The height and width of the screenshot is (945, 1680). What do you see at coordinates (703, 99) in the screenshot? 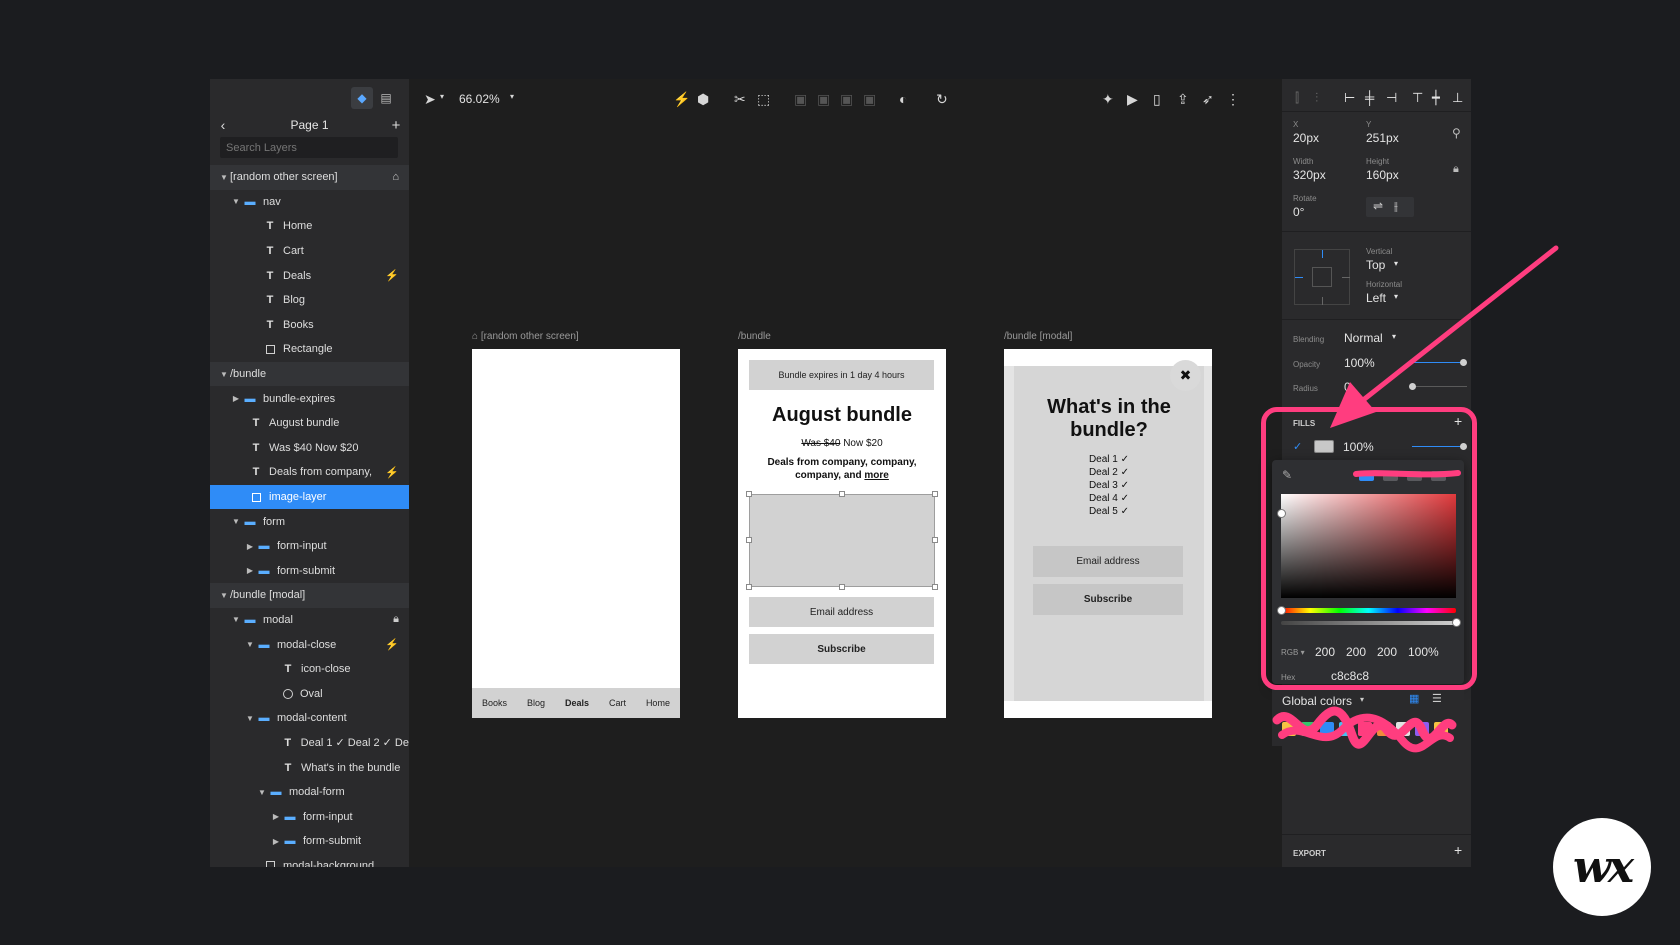
I see `component-icon: ⬢` at bounding box center [703, 99].